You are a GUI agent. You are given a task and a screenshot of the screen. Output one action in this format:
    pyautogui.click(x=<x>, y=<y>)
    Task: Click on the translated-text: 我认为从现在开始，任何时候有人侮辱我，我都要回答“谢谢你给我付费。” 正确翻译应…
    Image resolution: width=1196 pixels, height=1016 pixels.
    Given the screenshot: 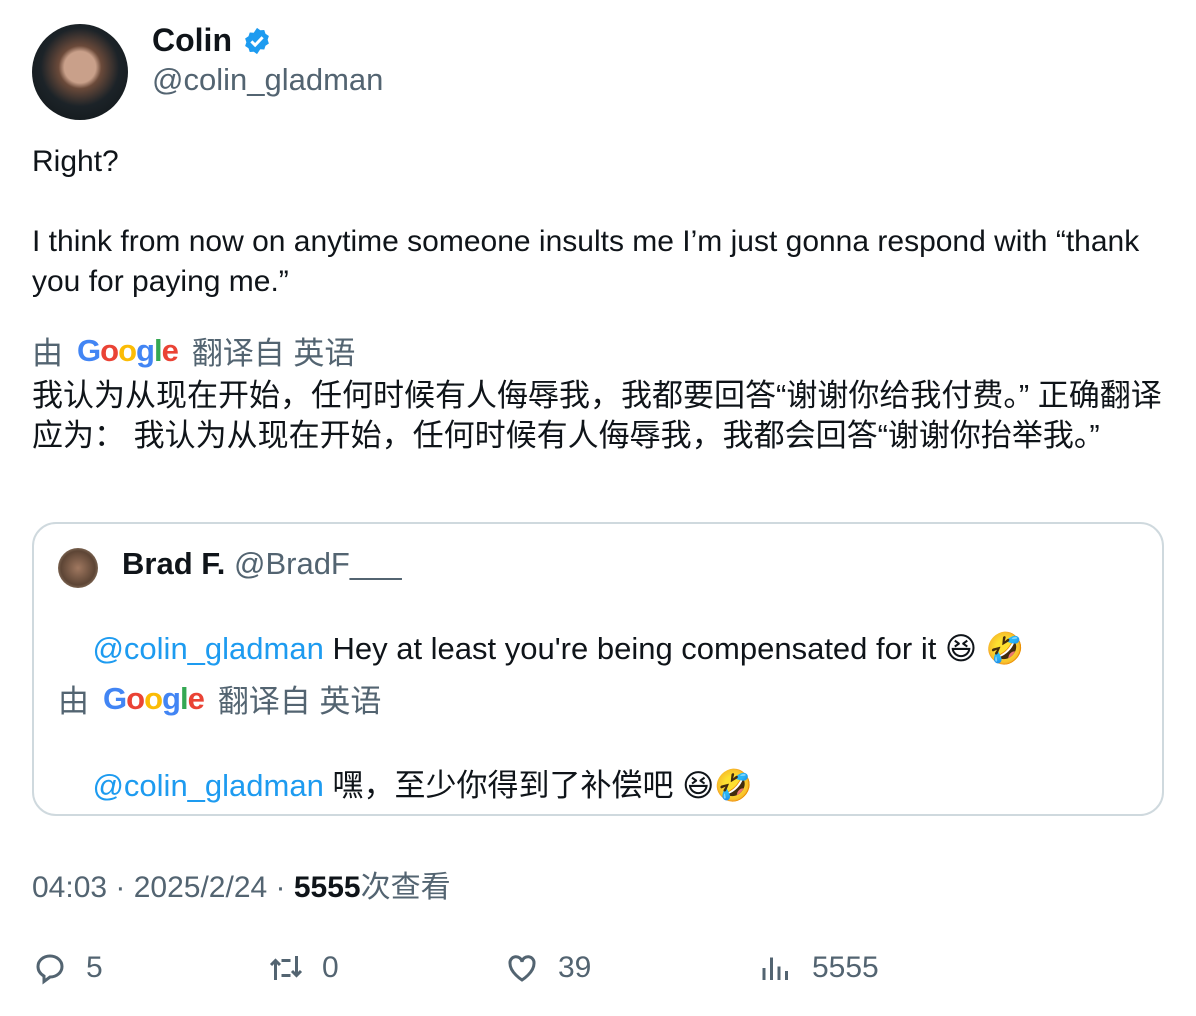 What is the action you would take?
    pyautogui.click(x=597, y=415)
    